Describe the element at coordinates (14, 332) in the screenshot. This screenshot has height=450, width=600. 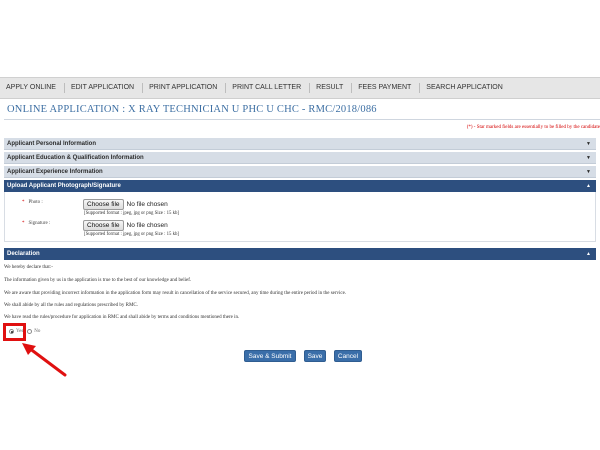
I see `annotation-highlight-box` at that location.